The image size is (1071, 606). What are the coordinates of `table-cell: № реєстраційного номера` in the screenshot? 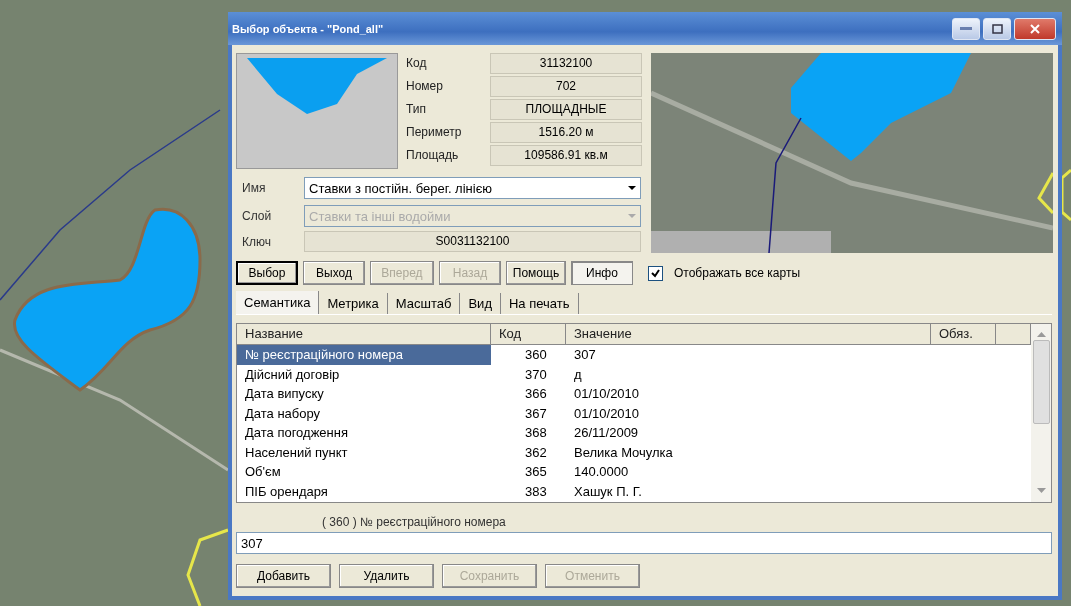 It's located at (364, 355).